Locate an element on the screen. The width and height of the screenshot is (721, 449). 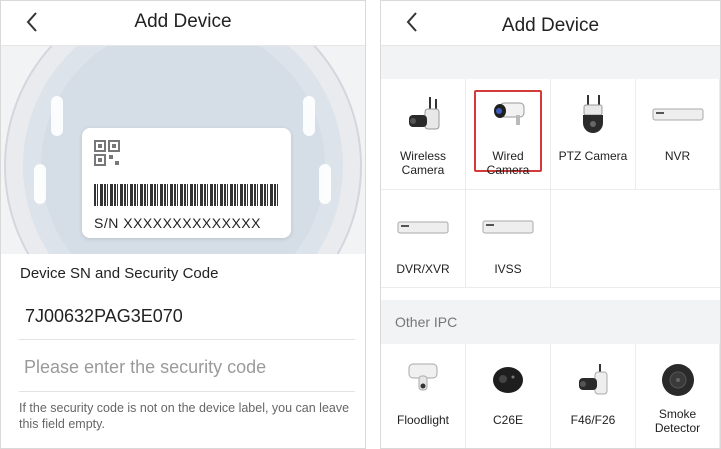
device-type-wired-camera: Wired Camera is located at coordinates (508, 134).